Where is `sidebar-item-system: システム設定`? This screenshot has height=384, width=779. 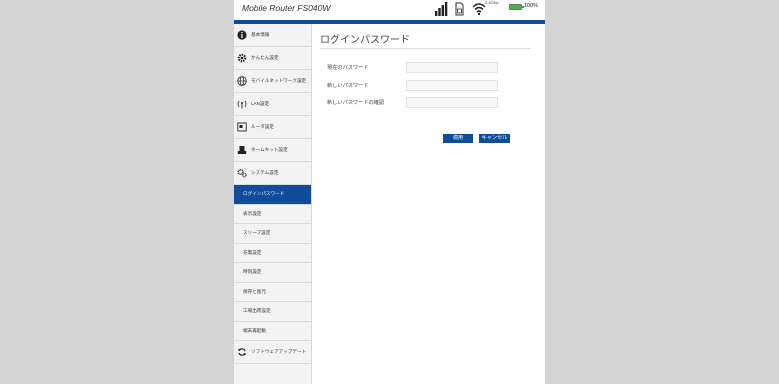 sidebar-item-system: システム設定 is located at coordinates (272, 173).